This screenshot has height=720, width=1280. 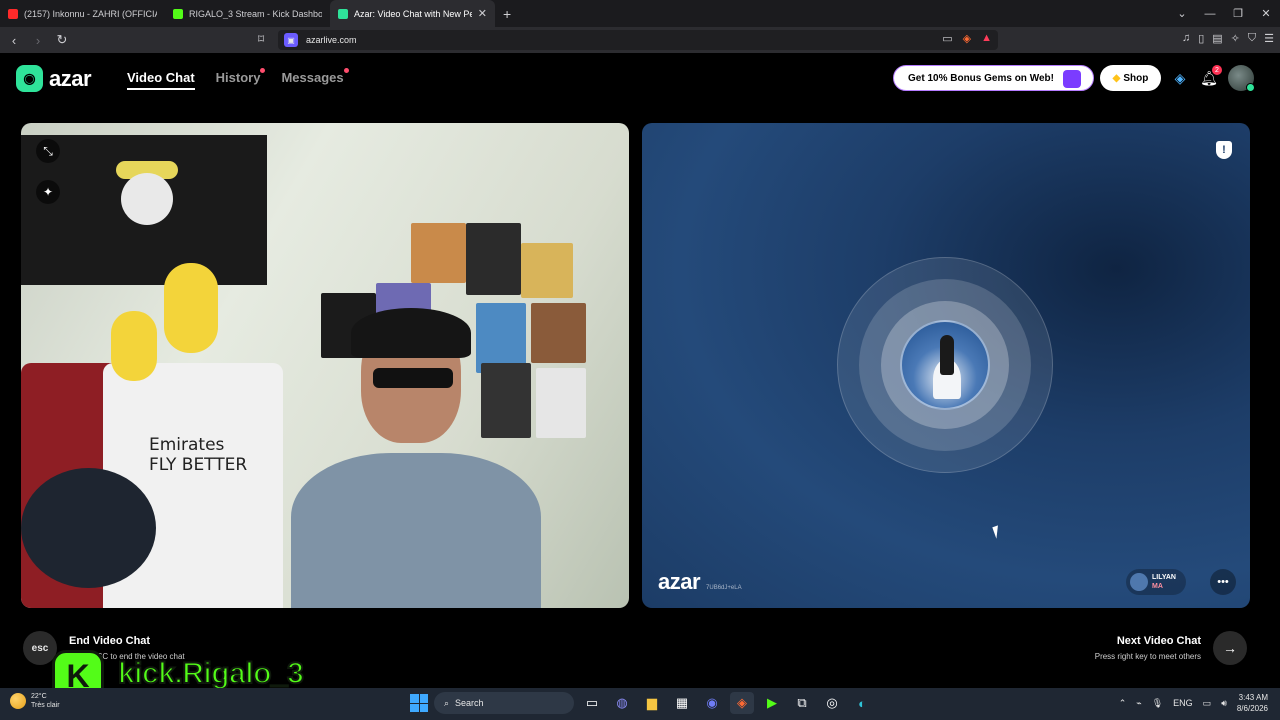 What do you see at coordinates (331, 40) in the screenshot?
I see `url-text: azarlive.com` at bounding box center [331, 40].